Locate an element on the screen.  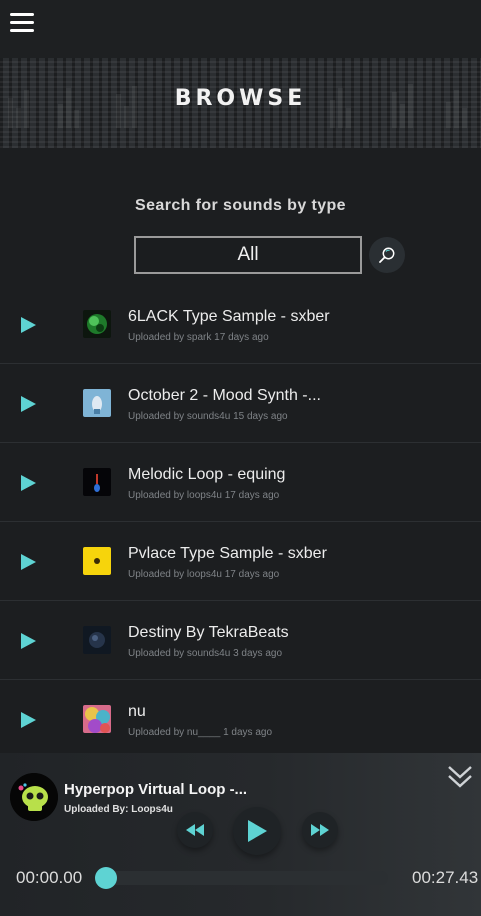
fast-forward-icon is located at coordinates (320, 830).